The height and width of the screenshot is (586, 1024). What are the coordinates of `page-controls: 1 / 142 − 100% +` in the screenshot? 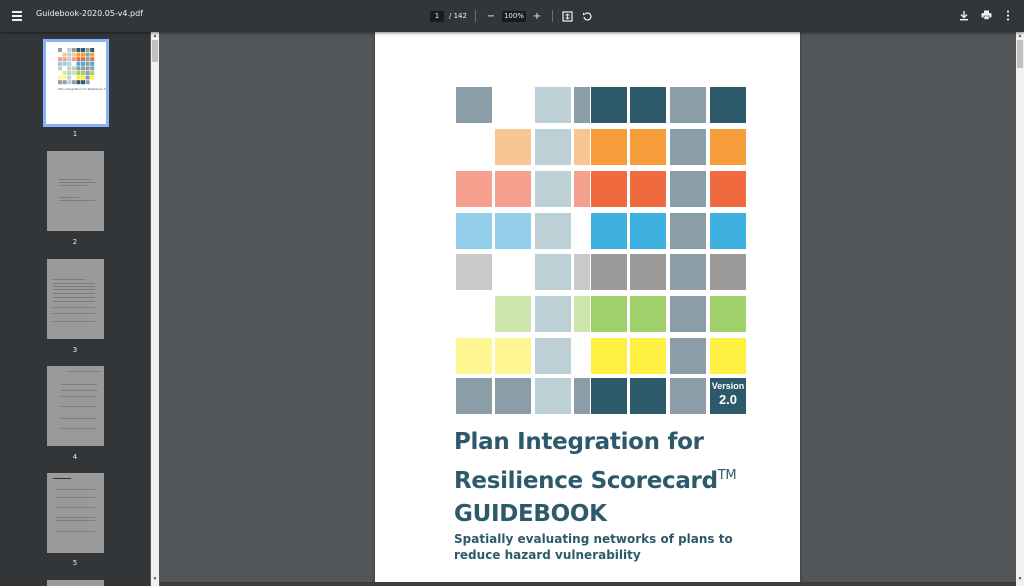 It's located at (512, 16).